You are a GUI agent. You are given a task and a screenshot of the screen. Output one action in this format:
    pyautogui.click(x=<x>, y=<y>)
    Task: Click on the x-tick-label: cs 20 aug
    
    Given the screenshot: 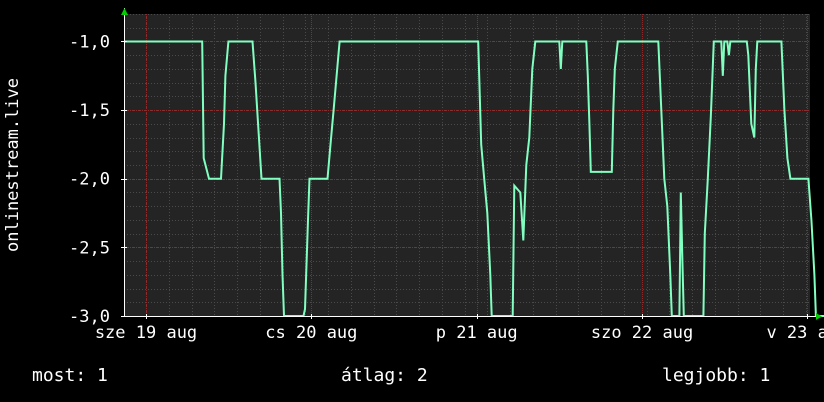 What is the action you would take?
    pyautogui.click(x=311, y=333)
    